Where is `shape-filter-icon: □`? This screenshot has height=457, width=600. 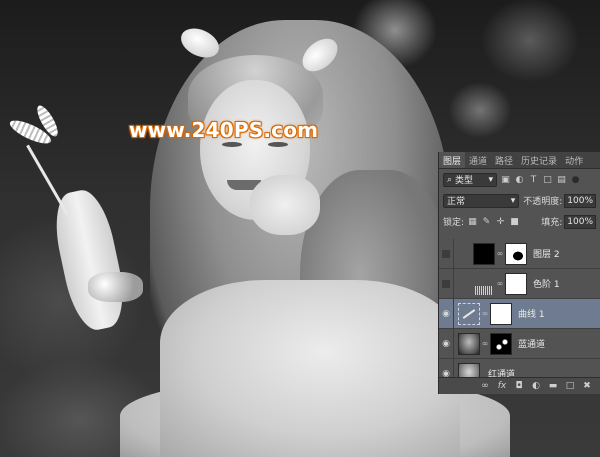 shape-filter-icon: □ is located at coordinates (547, 179).